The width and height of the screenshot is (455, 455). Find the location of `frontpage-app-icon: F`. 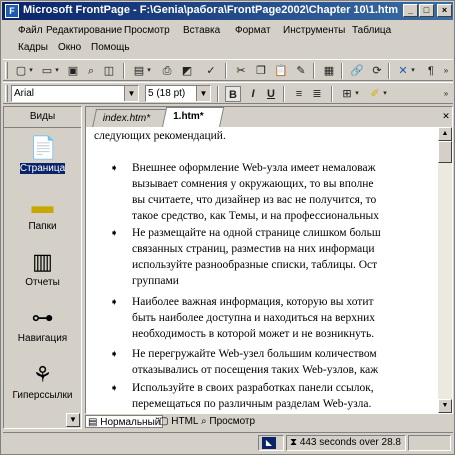

frontpage-app-icon: F is located at coordinates (12, 11).